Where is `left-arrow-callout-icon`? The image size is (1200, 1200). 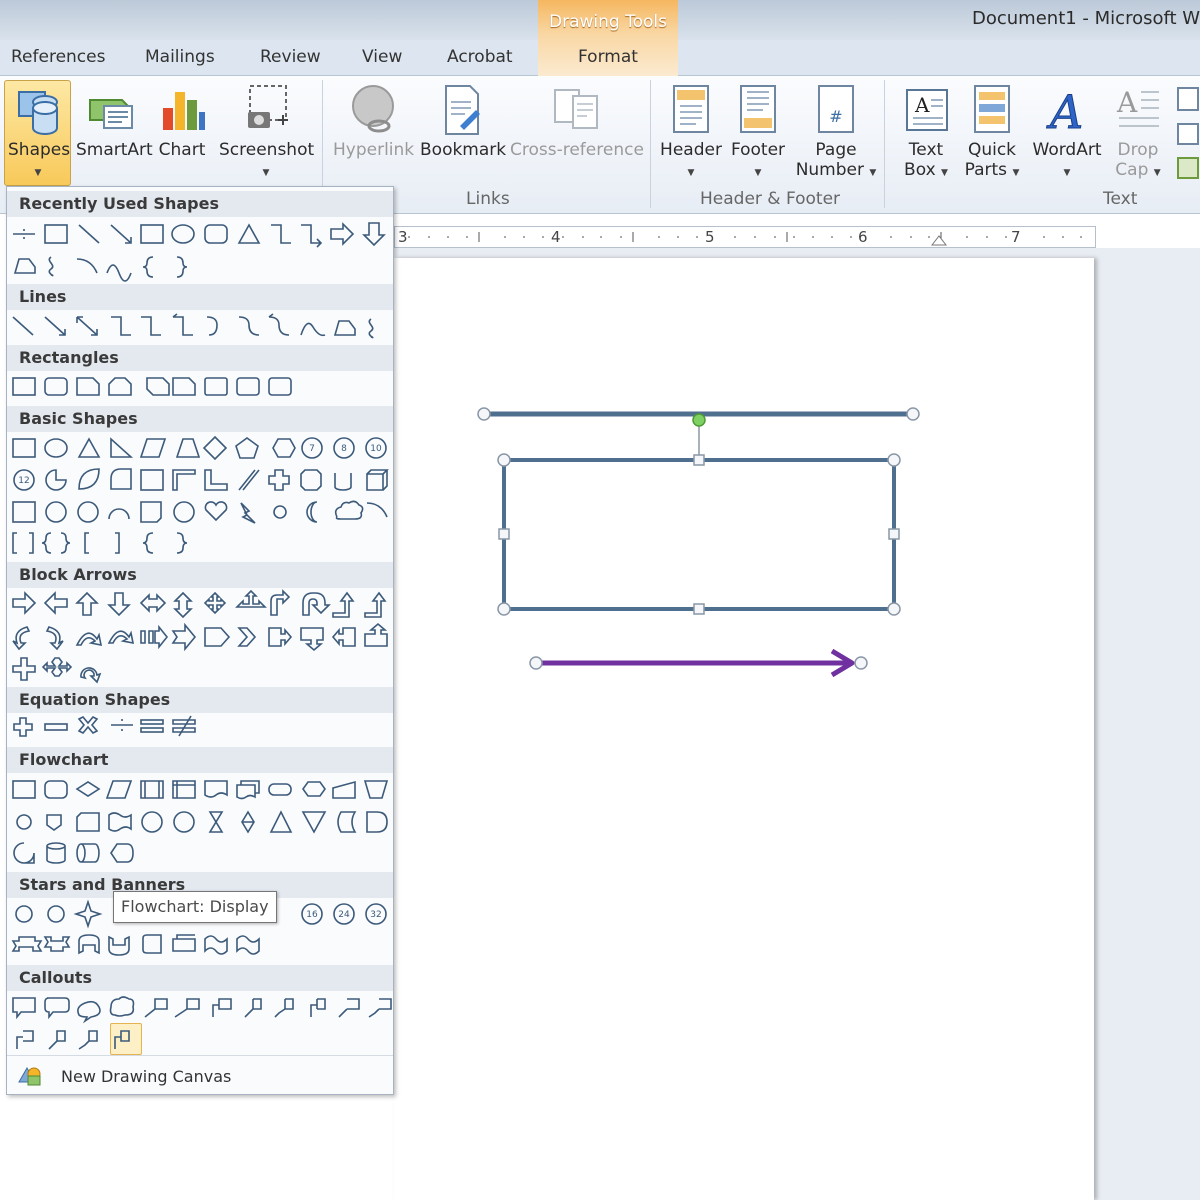 left-arrow-callout-icon is located at coordinates (343, 637).